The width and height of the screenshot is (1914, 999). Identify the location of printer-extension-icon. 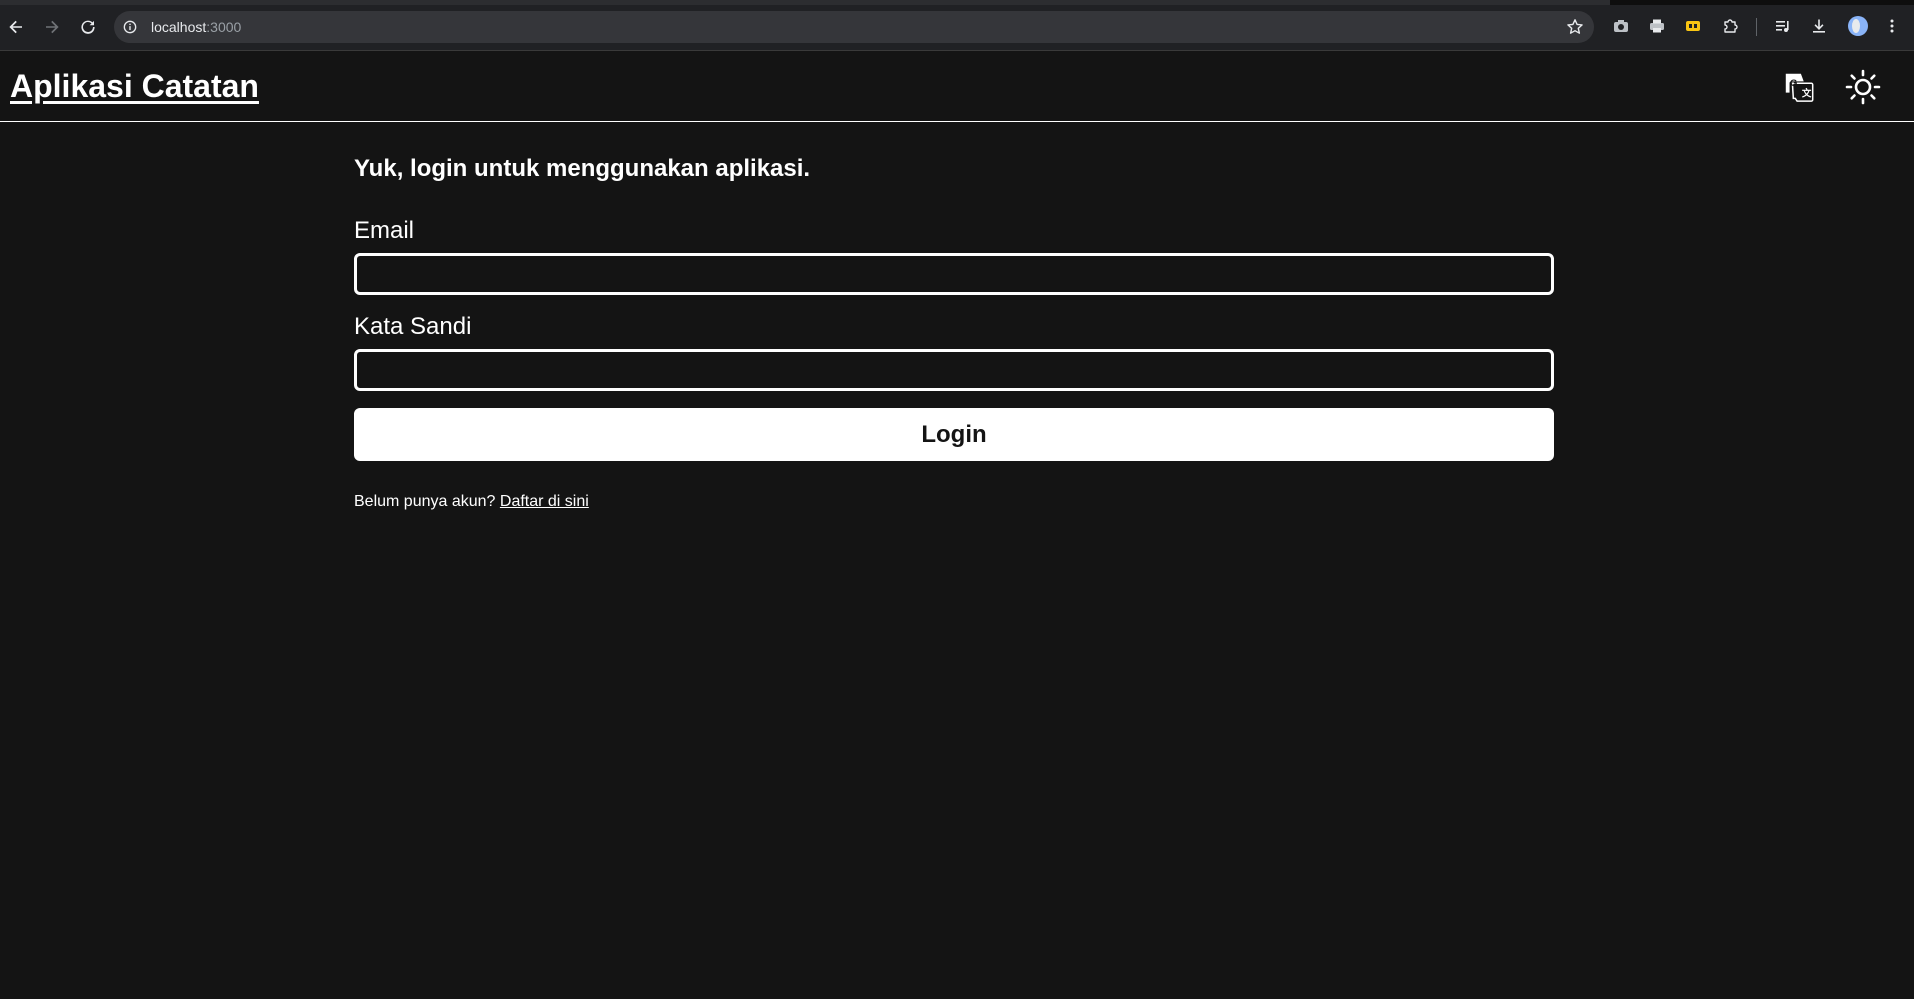
(1657, 26).